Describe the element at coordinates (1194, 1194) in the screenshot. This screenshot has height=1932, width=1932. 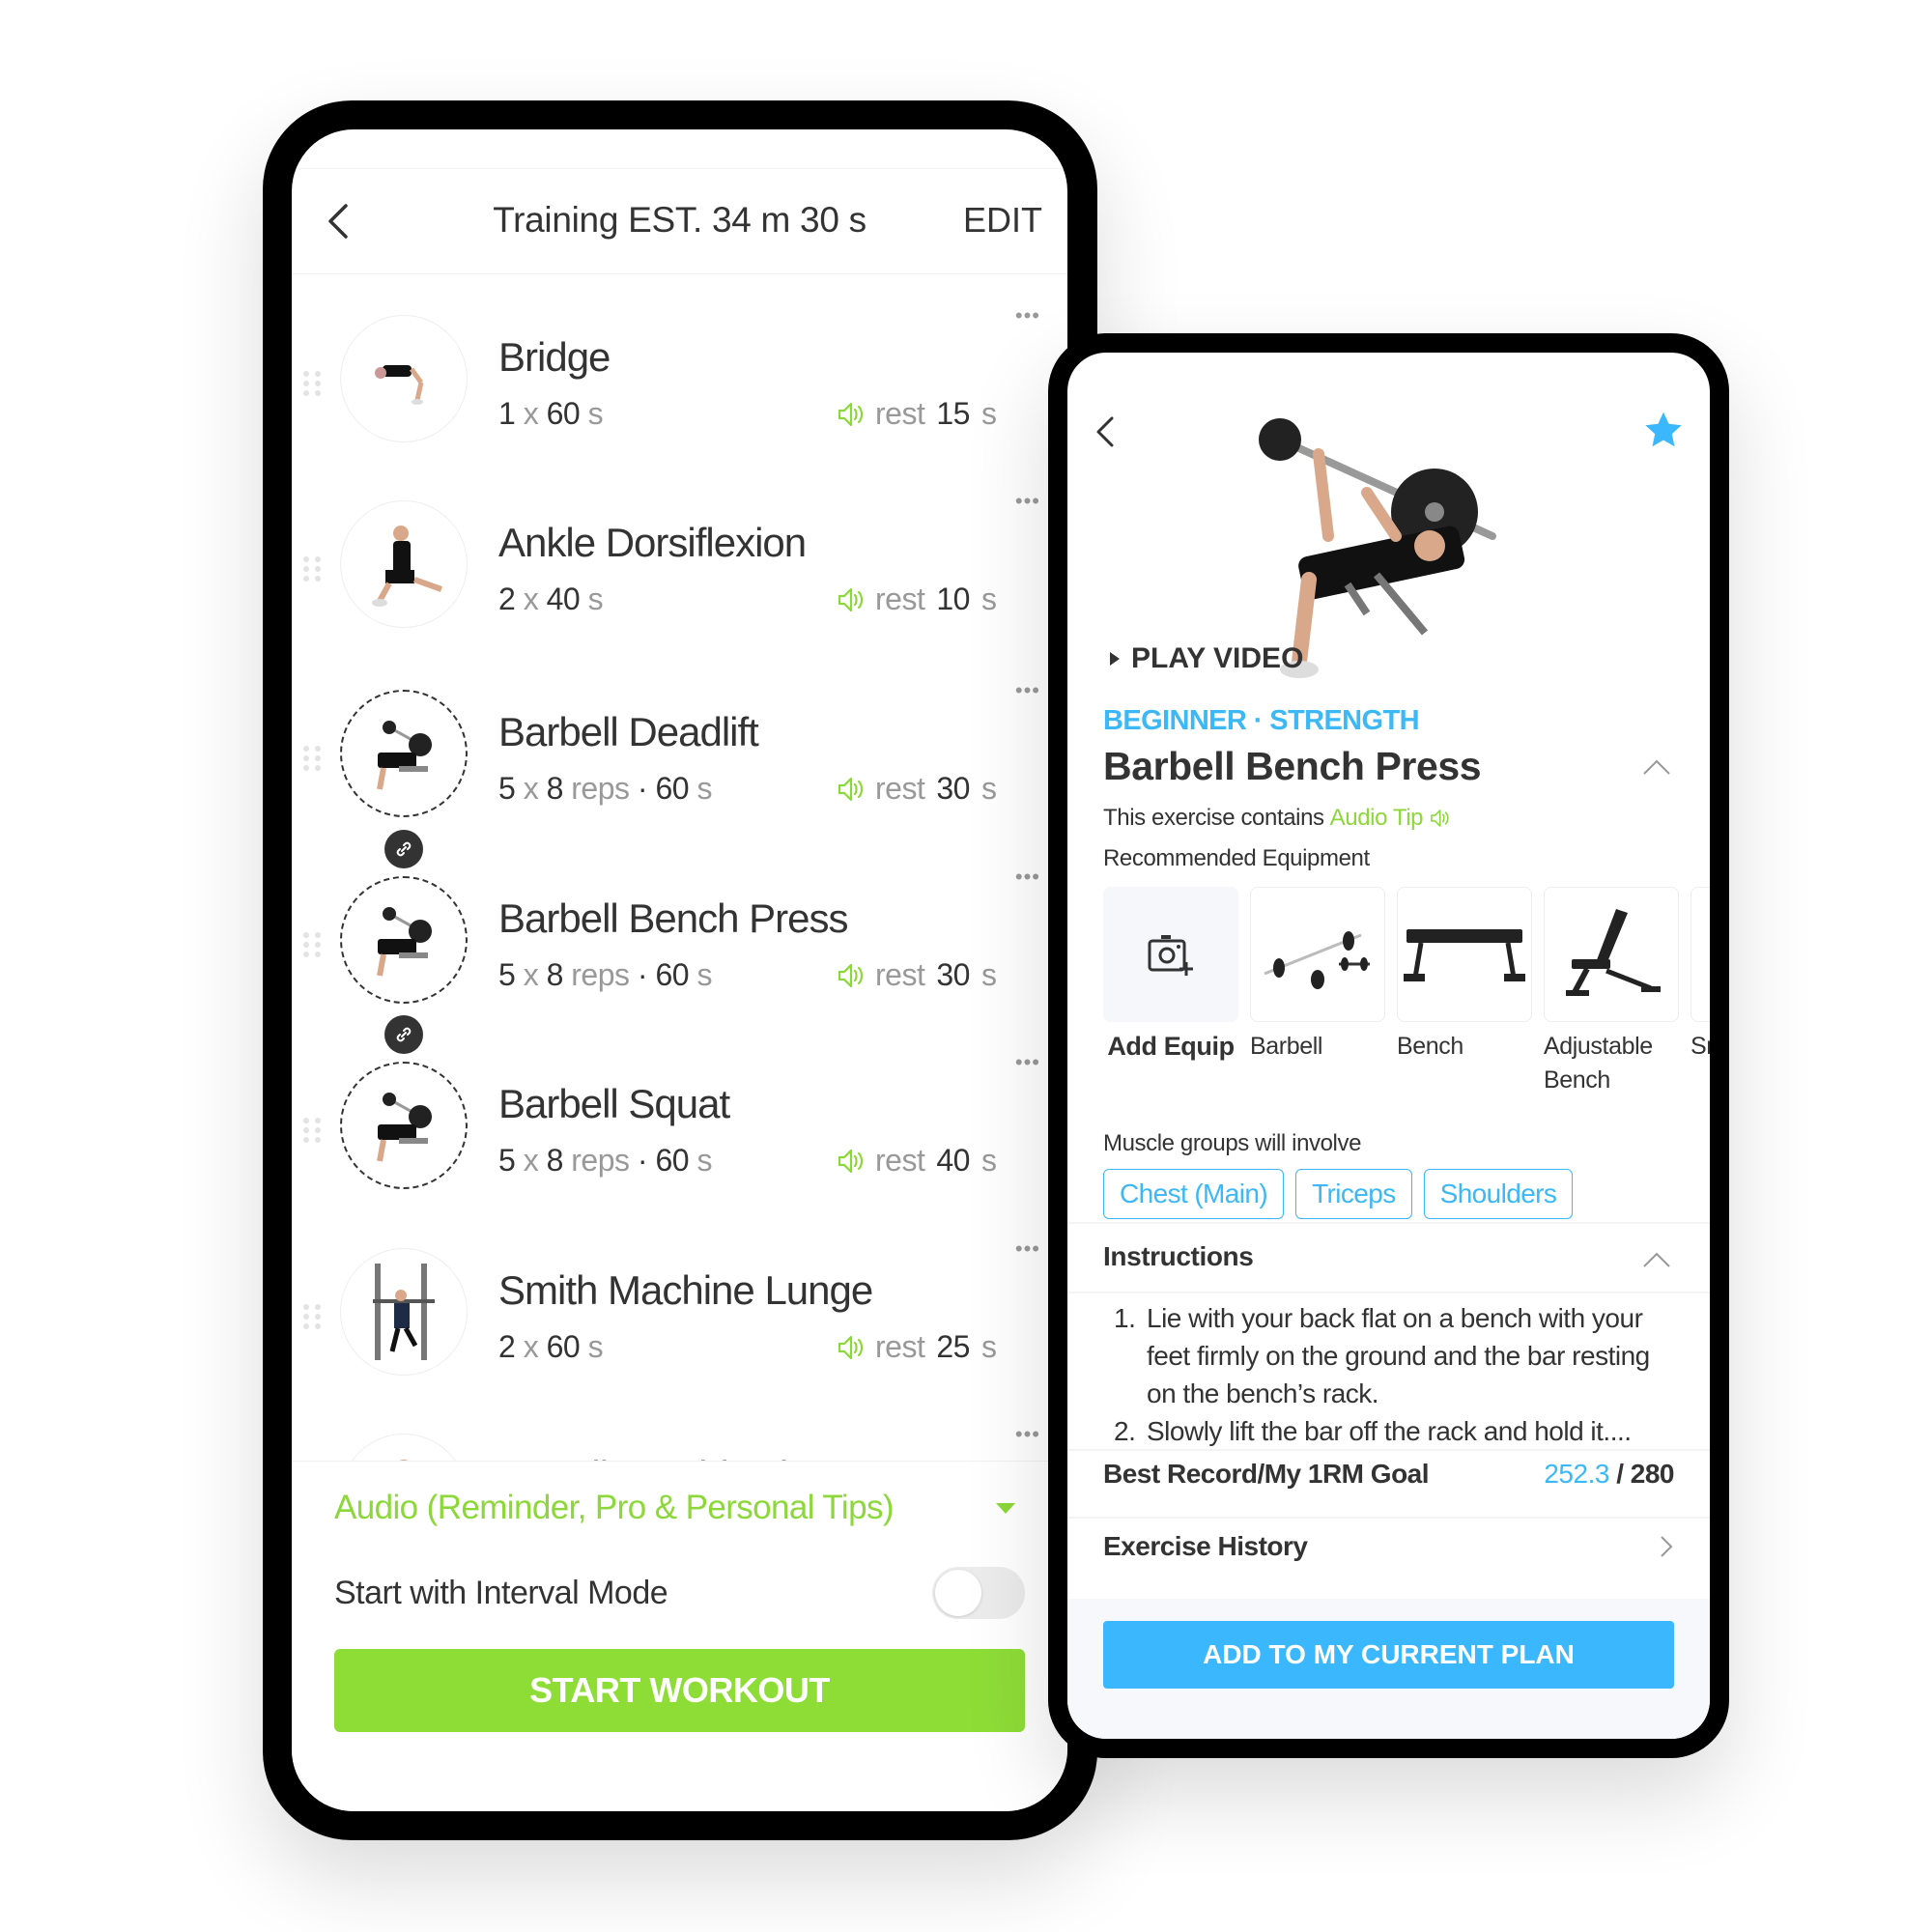
I see `muscle-tag: Chest (Main)` at that location.